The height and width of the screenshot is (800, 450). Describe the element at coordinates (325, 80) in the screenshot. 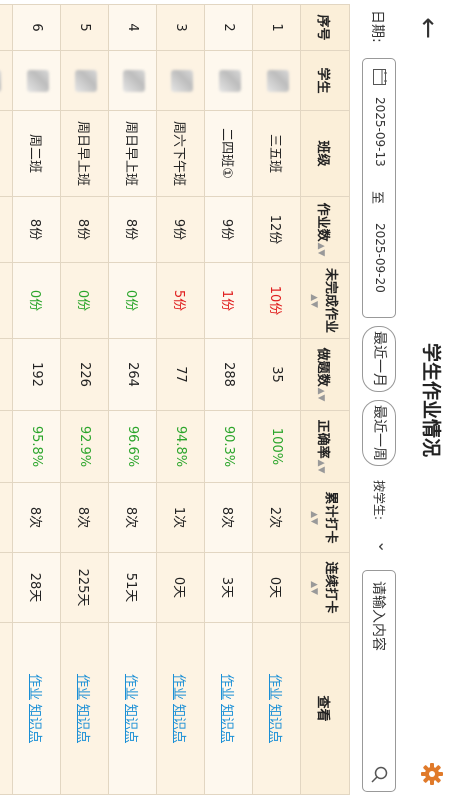

I see `col-header-student: 学生` at that location.